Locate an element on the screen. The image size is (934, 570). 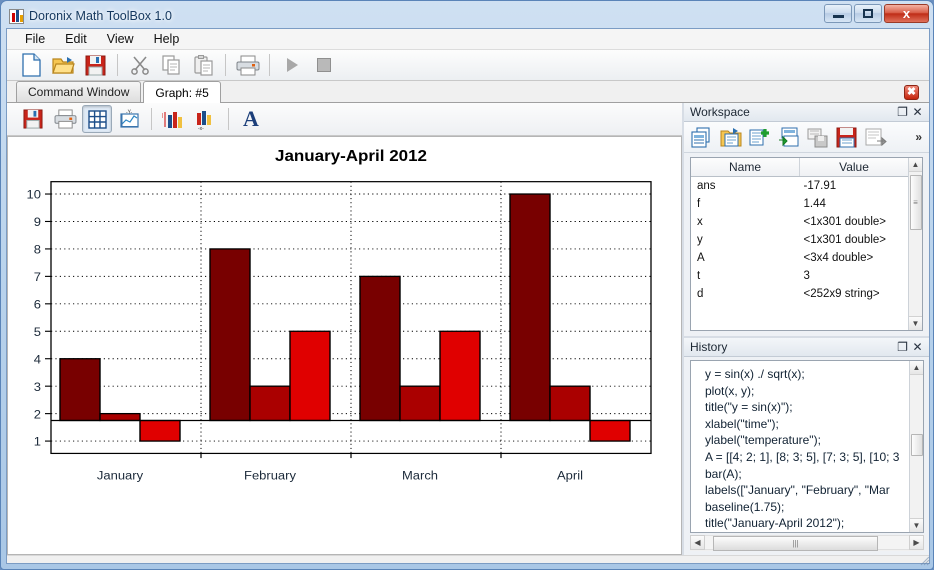
menu-item-file: File is located at coordinates (35, 39).